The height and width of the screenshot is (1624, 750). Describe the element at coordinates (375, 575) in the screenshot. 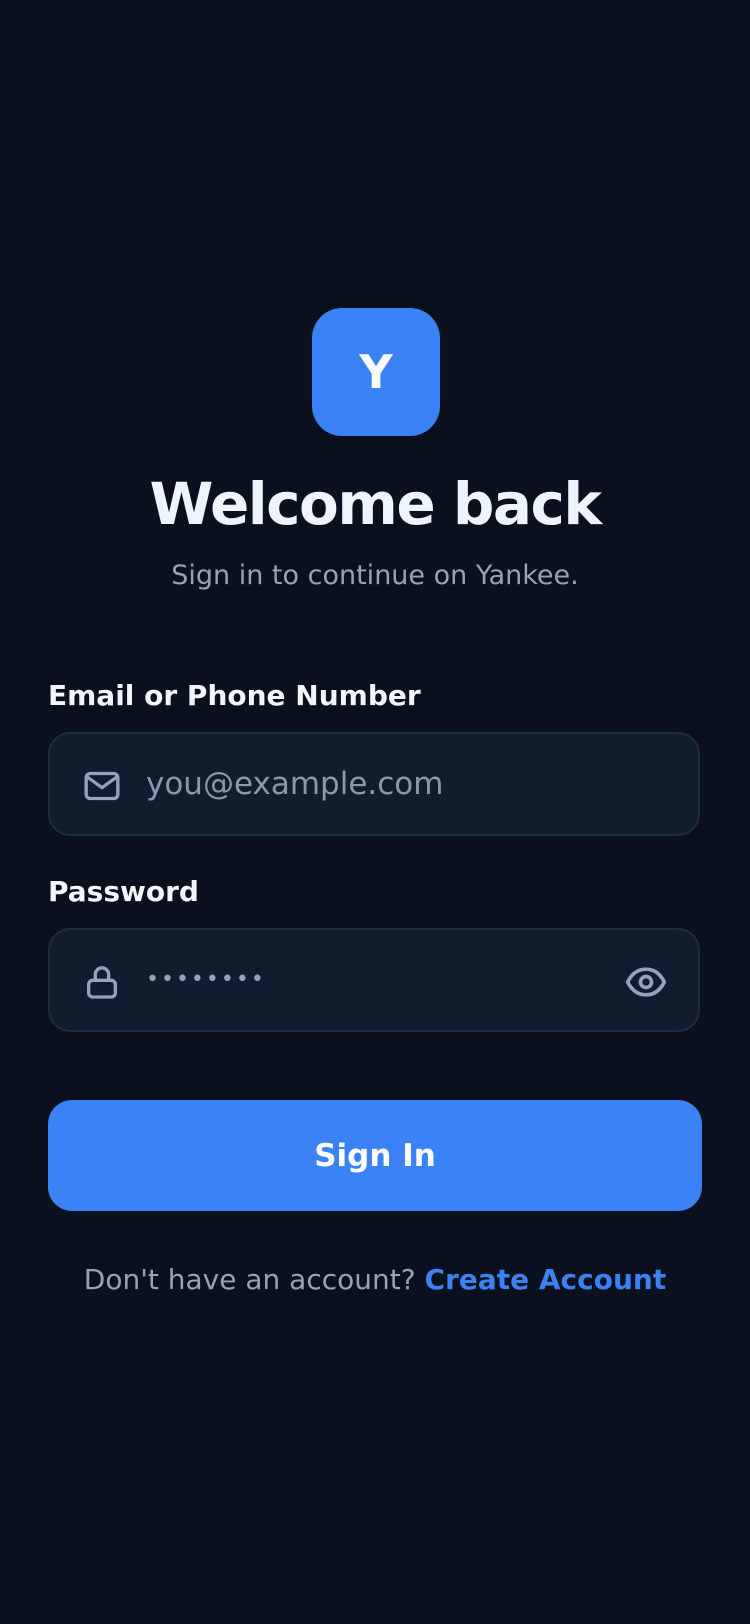

I see `page-subtitle: Sign in to continue on Yankee.` at that location.